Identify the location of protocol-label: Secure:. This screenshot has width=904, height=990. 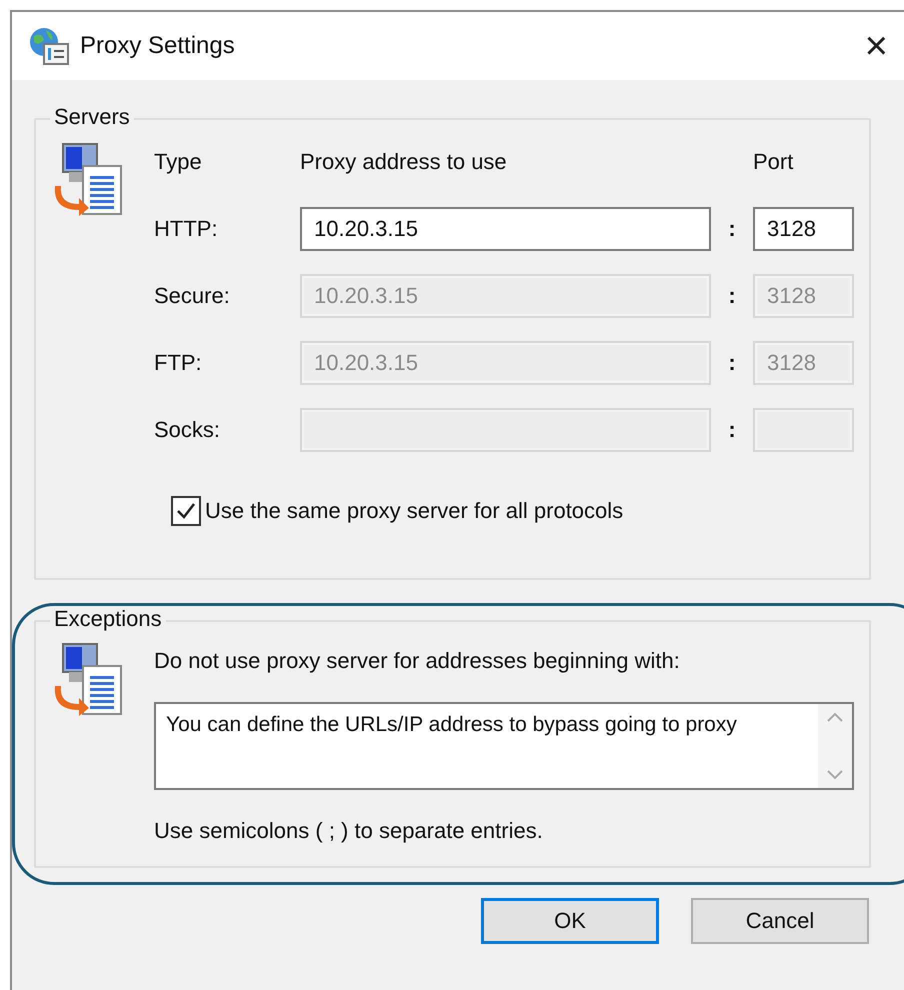
(192, 296).